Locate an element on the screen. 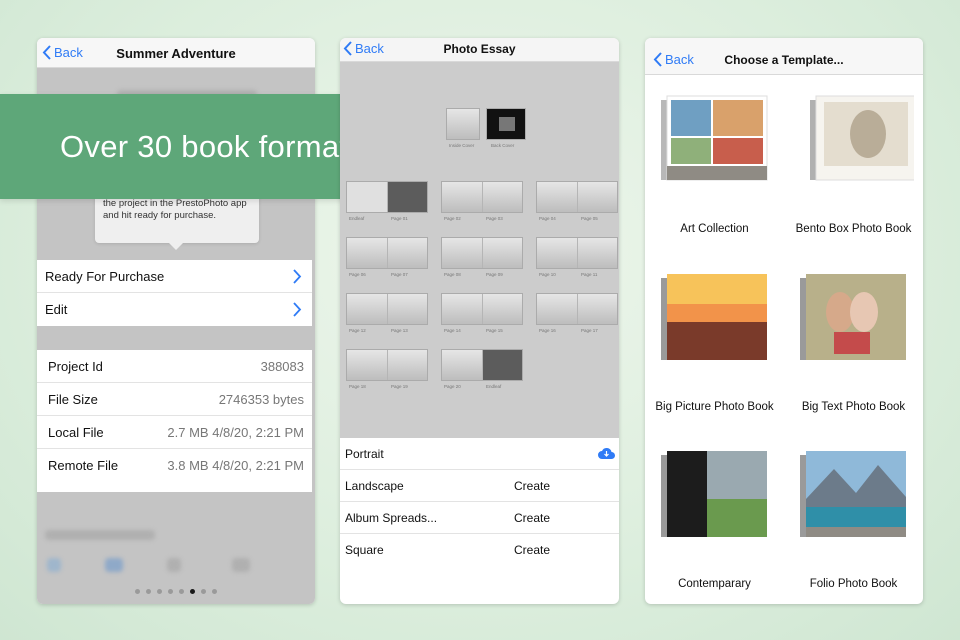 Image resolution: width=960 pixels, height=640 pixels. template-big-text: Big Text Photo Book is located at coordinates (853, 347).